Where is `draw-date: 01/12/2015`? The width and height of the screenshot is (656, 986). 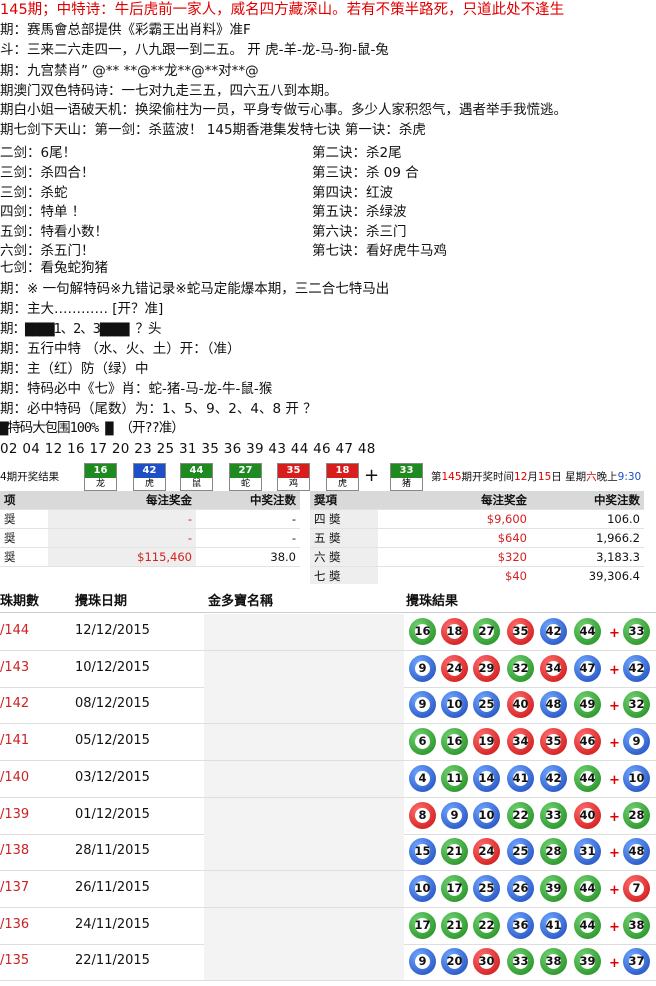
draw-date: 01/12/2015 is located at coordinates (112, 814).